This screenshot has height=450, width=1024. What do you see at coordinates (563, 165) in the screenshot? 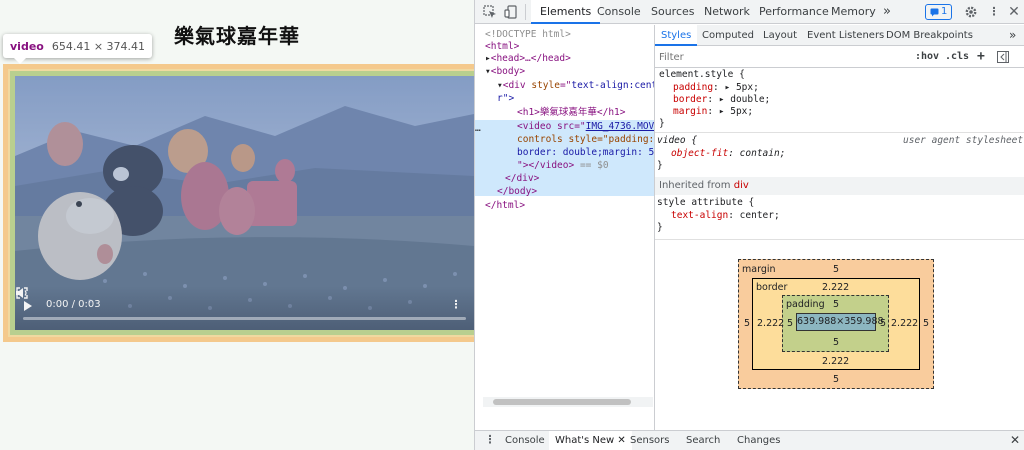
I see `dom-video-close: "></video> == $0` at bounding box center [563, 165].